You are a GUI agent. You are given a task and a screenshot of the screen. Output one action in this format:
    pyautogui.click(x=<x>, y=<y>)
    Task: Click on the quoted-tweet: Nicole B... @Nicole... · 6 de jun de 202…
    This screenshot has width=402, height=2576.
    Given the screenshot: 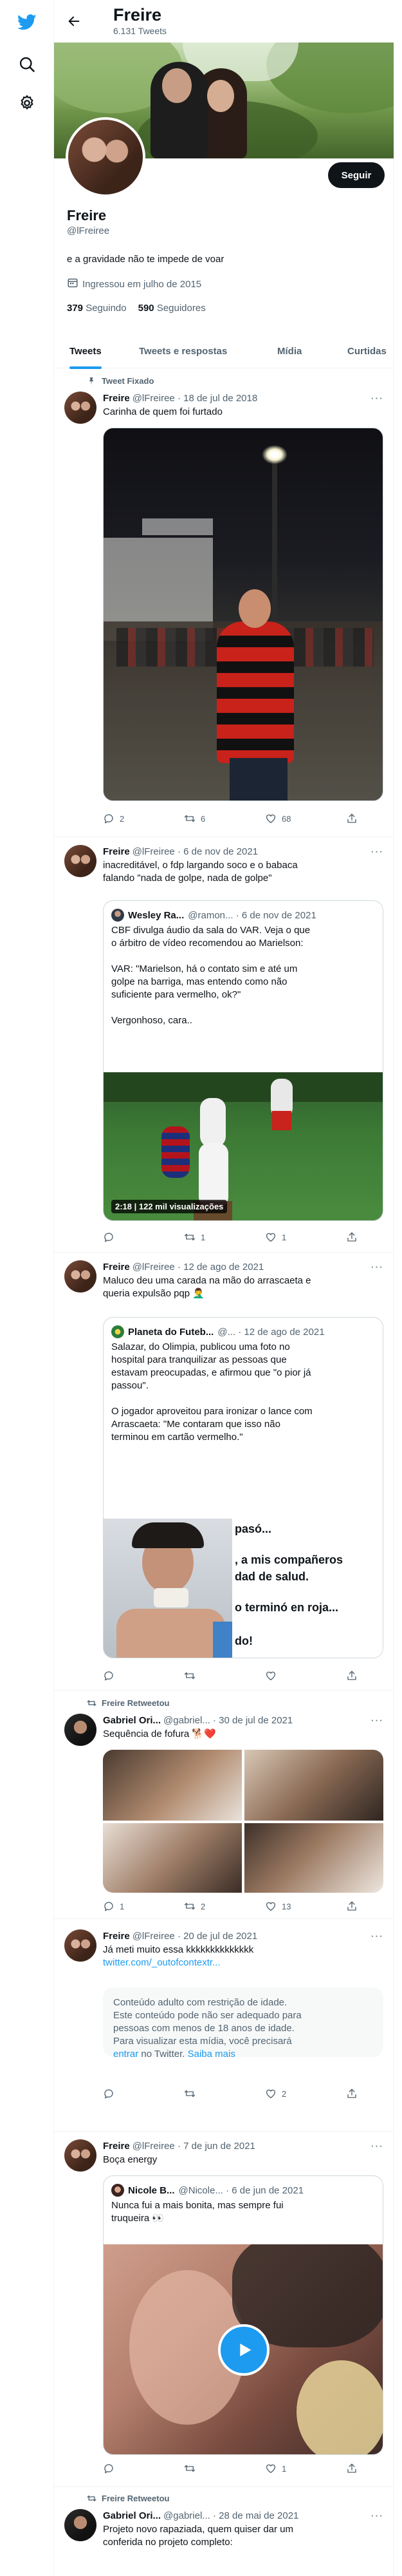 What is the action you would take?
    pyautogui.click(x=243, y=2315)
    